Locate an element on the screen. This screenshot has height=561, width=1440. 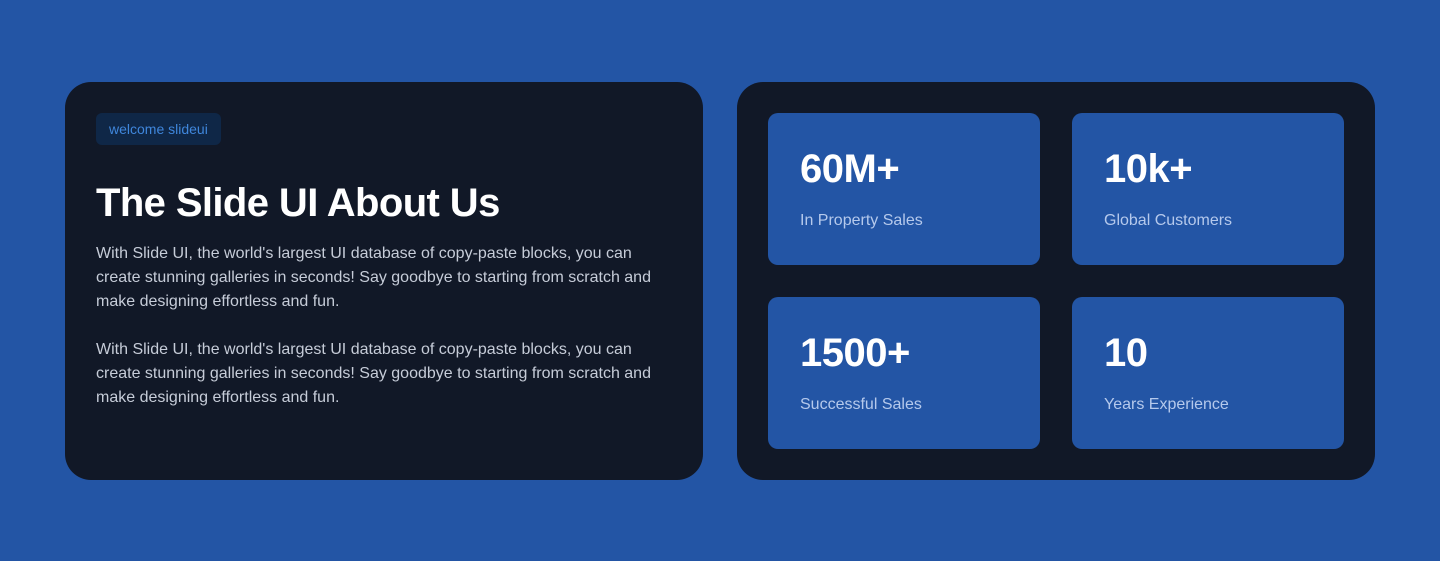
stat-label: Global Customers is located at coordinates (1168, 220).